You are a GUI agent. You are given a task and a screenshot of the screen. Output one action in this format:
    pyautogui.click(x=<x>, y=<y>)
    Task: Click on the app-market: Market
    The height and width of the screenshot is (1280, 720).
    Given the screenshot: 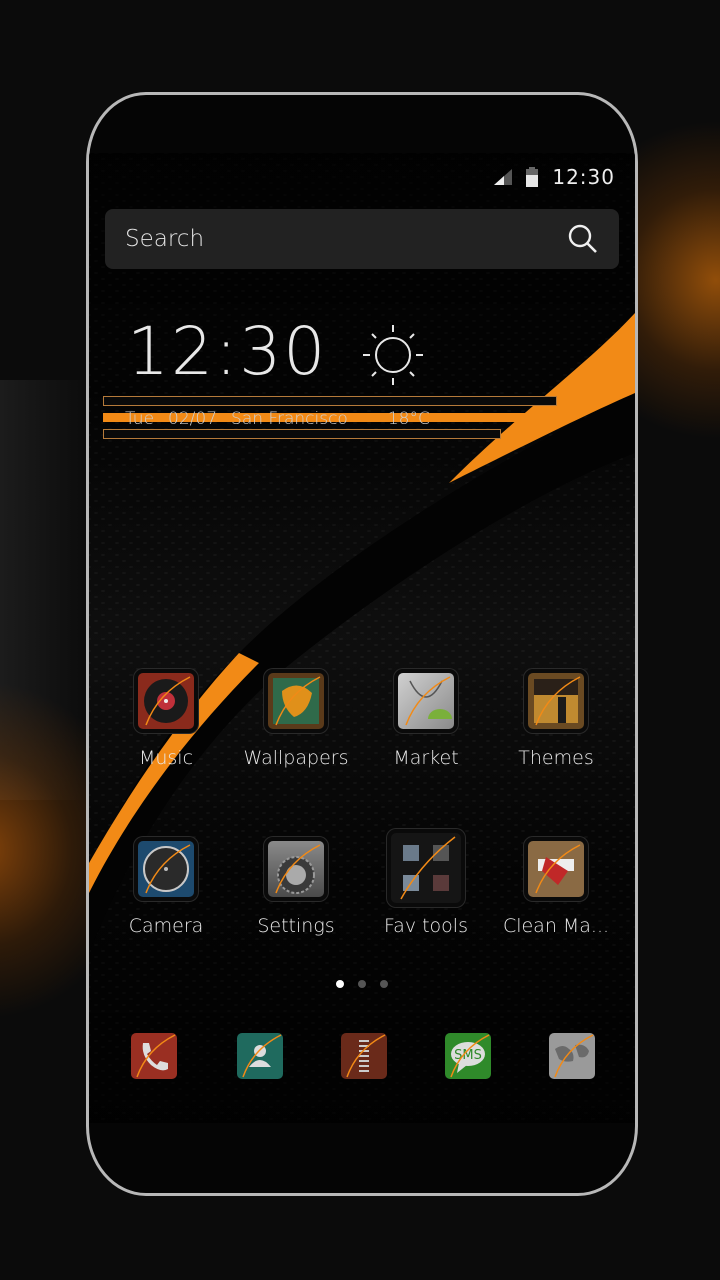 What is the action you would take?
    pyautogui.click(x=426, y=721)
    